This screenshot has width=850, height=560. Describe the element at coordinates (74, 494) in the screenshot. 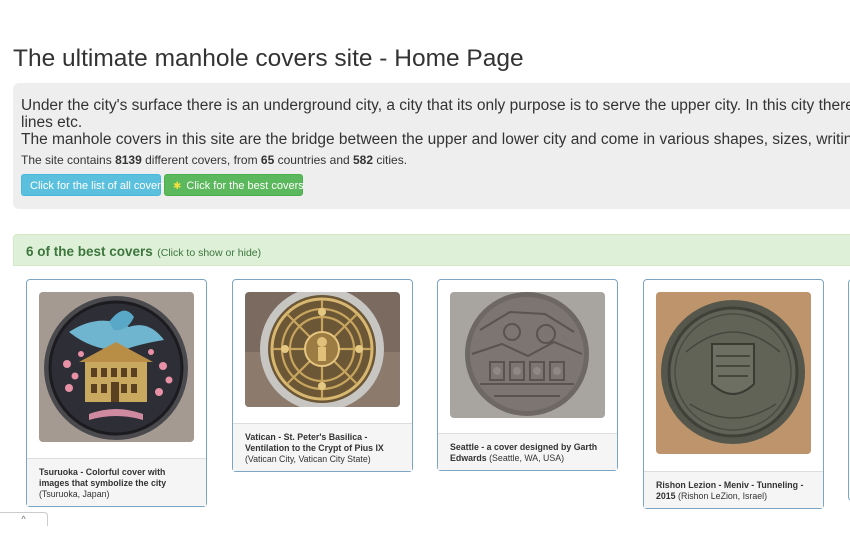

I see `cover-location: (Tsuruoka, Japan)` at that location.